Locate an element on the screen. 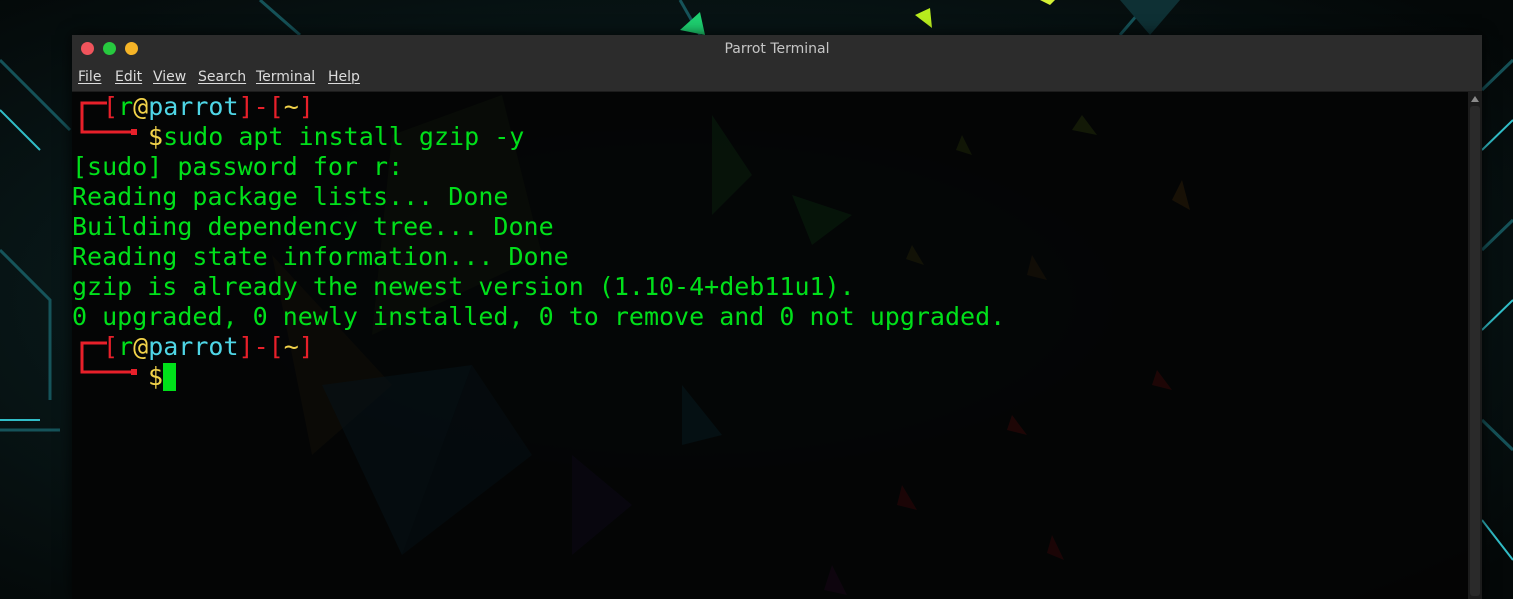 Image resolution: width=1513 pixels, height=599 pixels. prompt-line-2: [r@parrot]-[~] is located at coordinates (208, 347).